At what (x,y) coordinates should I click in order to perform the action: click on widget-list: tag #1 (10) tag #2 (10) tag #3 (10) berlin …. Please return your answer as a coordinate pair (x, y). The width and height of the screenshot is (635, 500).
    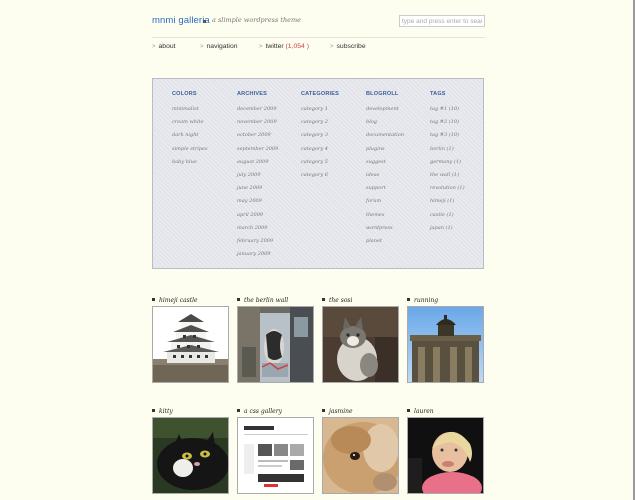
    Looking at the image, I should click on (447, 172).